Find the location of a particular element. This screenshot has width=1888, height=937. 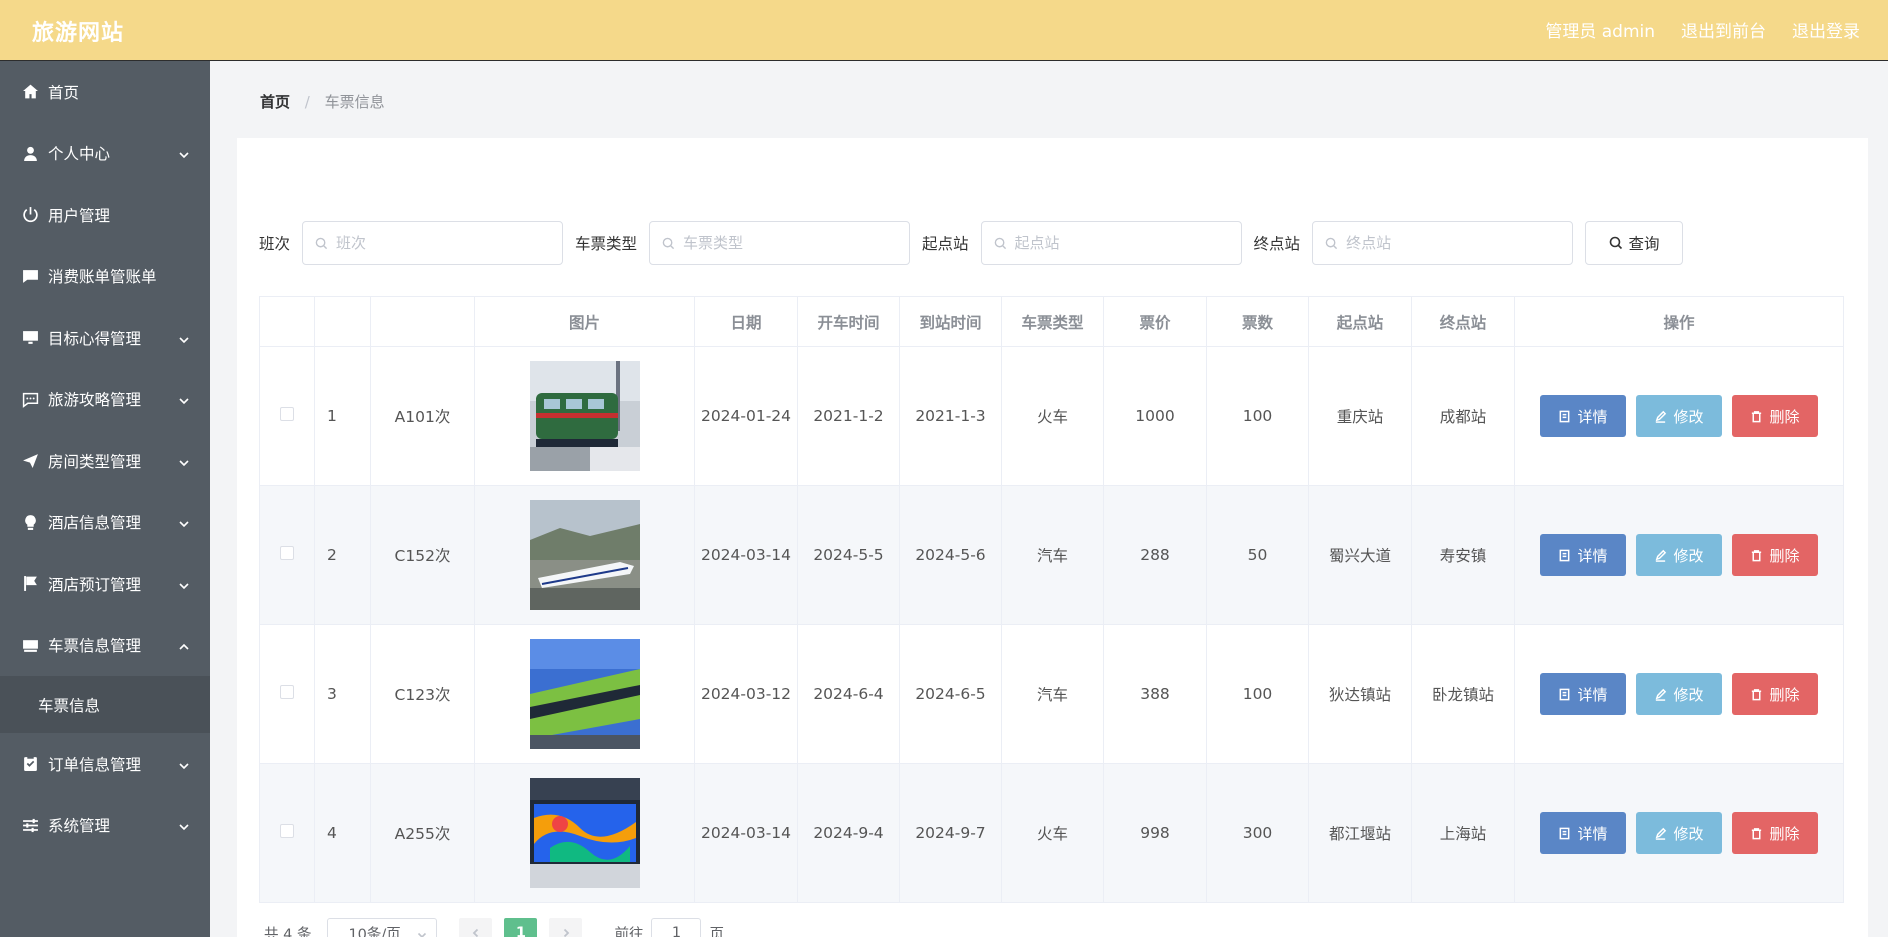

row-start: 狄达镇站 is located at coordinates (1360, 694).